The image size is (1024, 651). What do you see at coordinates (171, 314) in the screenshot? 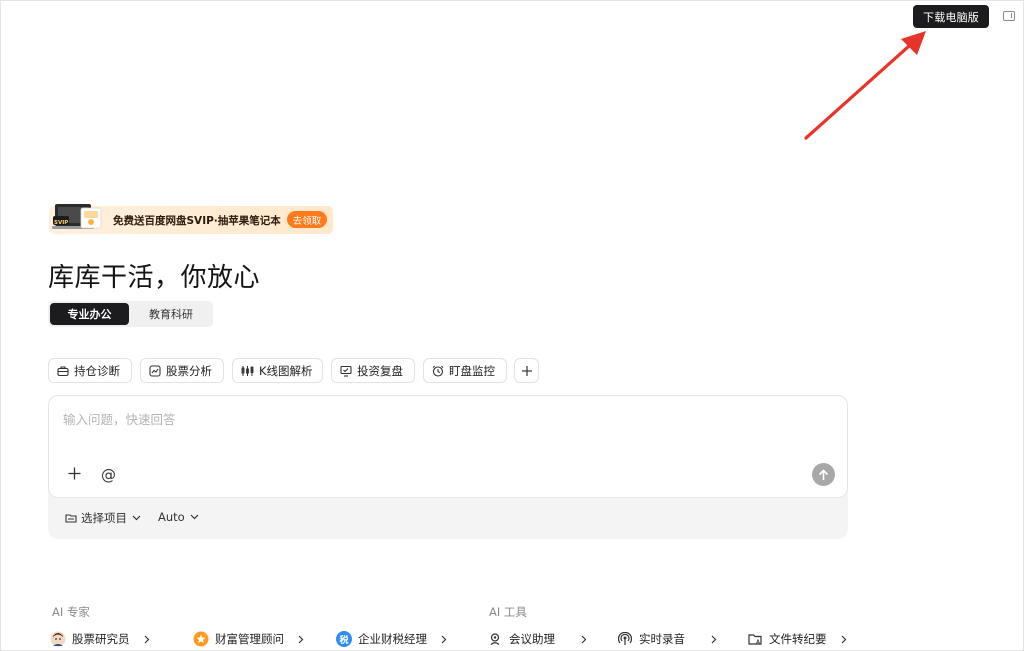
I see `tab-education-research: 教育科研` at bounding box center [171, 314].